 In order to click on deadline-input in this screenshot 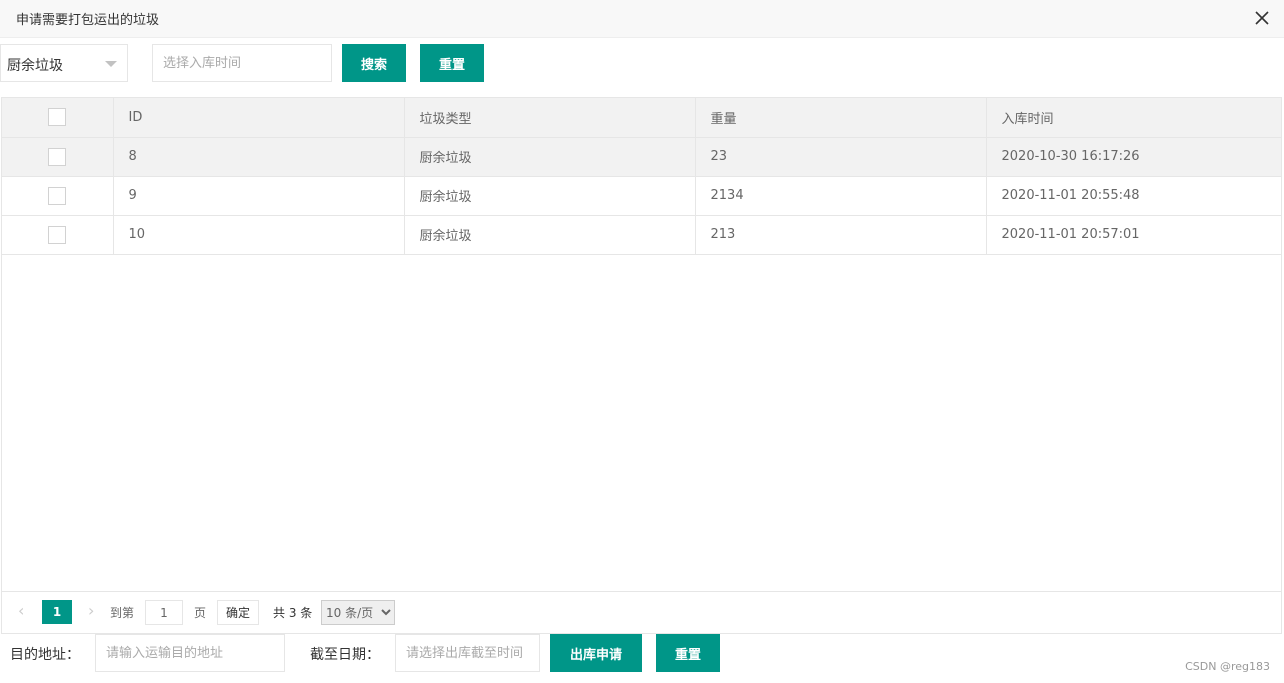, I will do `click(467, 653)`.